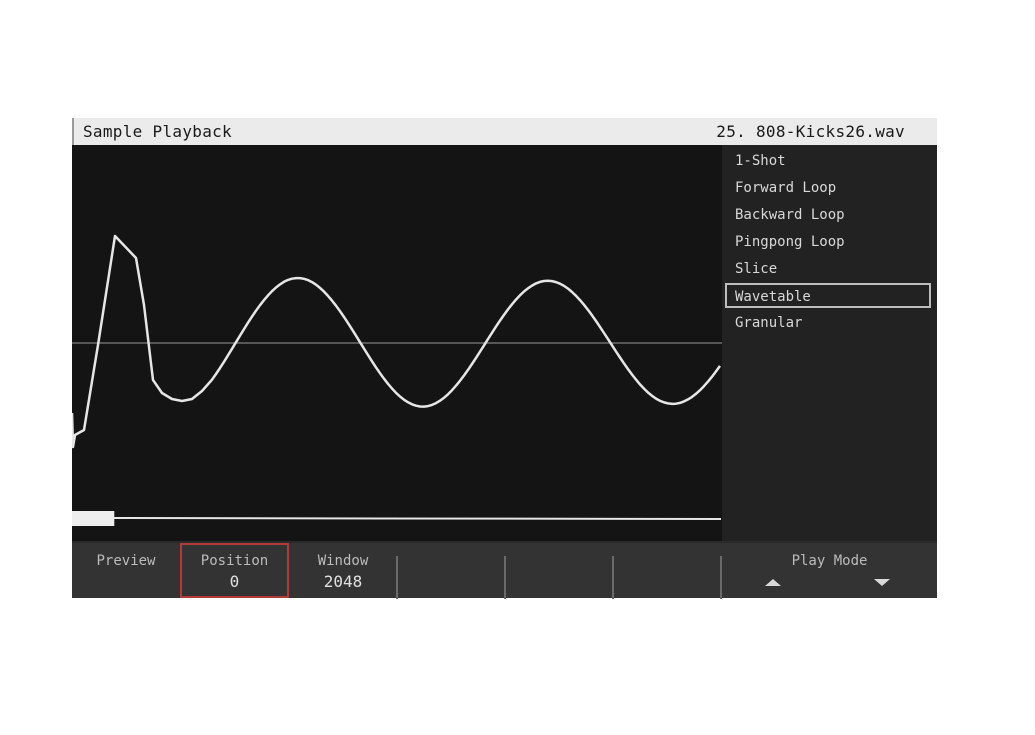  Describe the element at coordinates (157, 131) in the screenshot. I see `page-title: Sample Playback` at that location.